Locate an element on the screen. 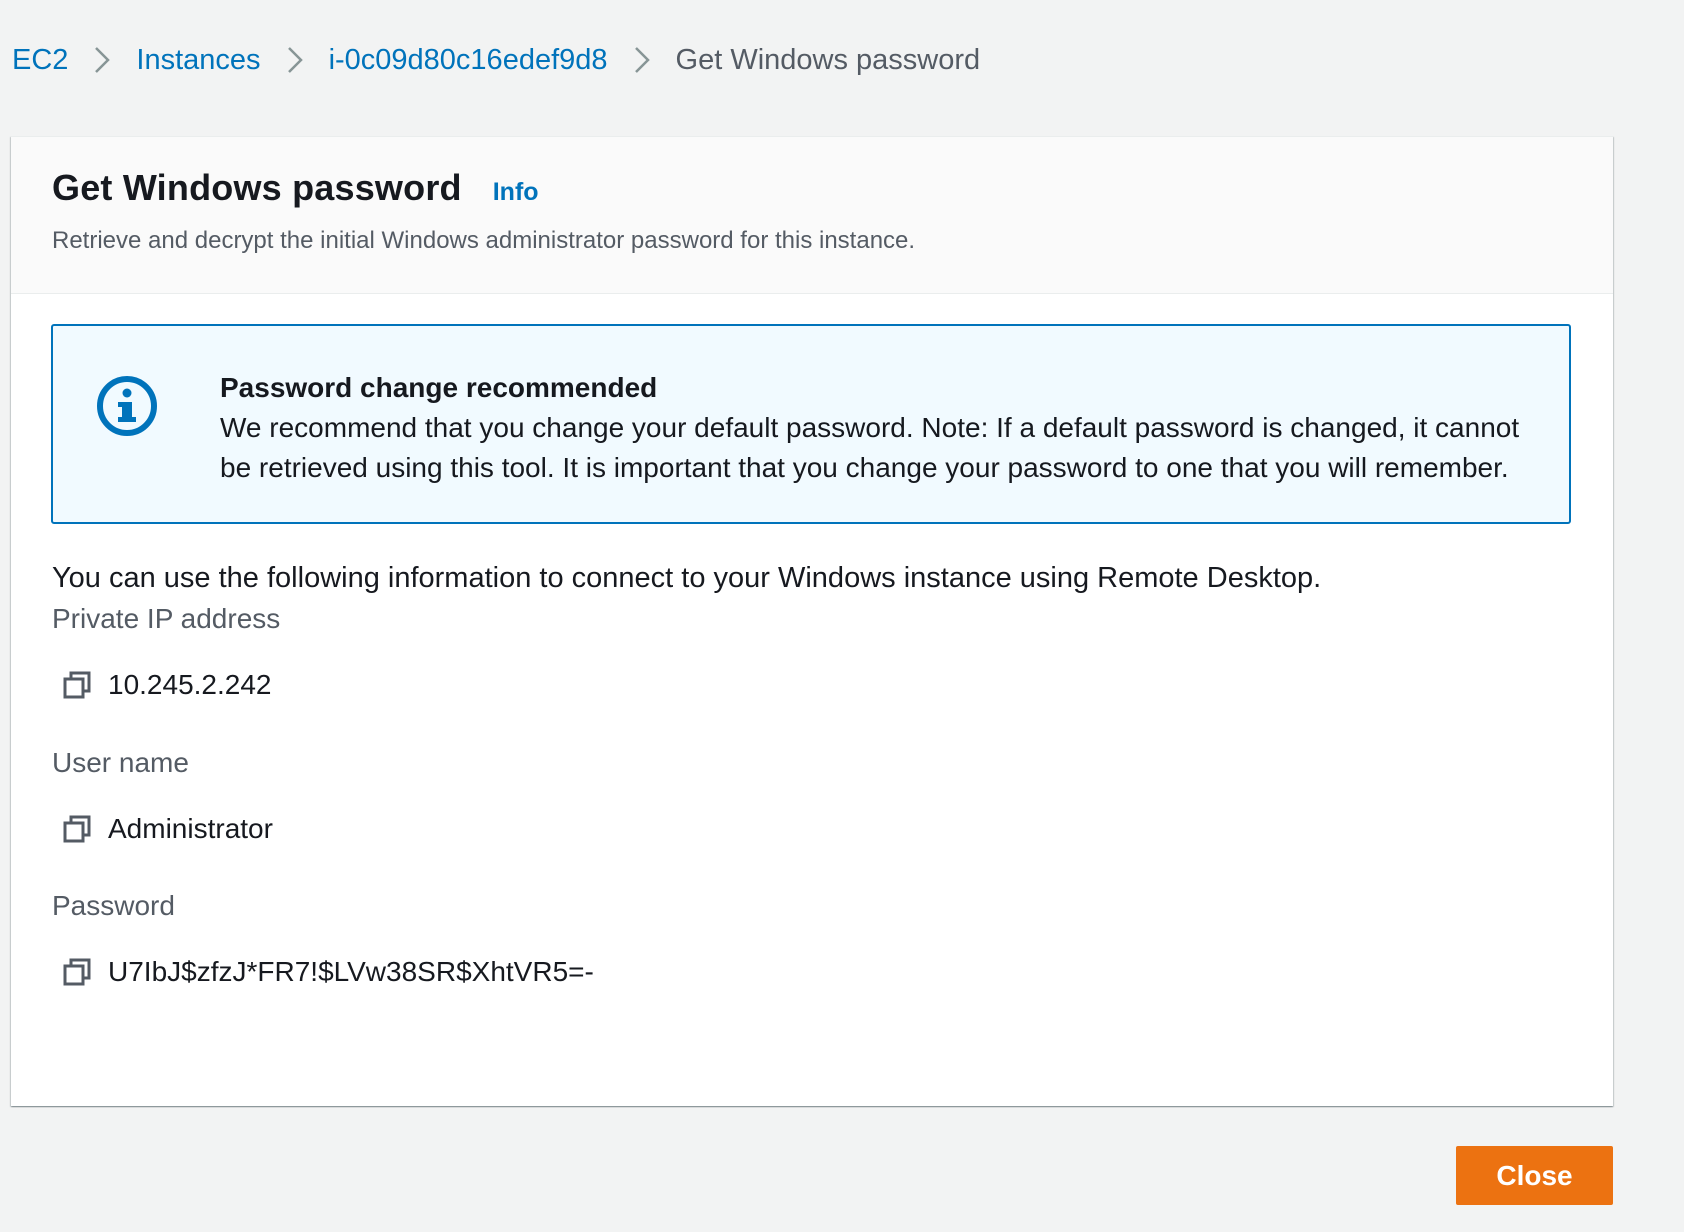 Image resolution: width=1684 pixels, height=1232 pixels. alert-title: Password change recommended is located at coordinates (439, 387).